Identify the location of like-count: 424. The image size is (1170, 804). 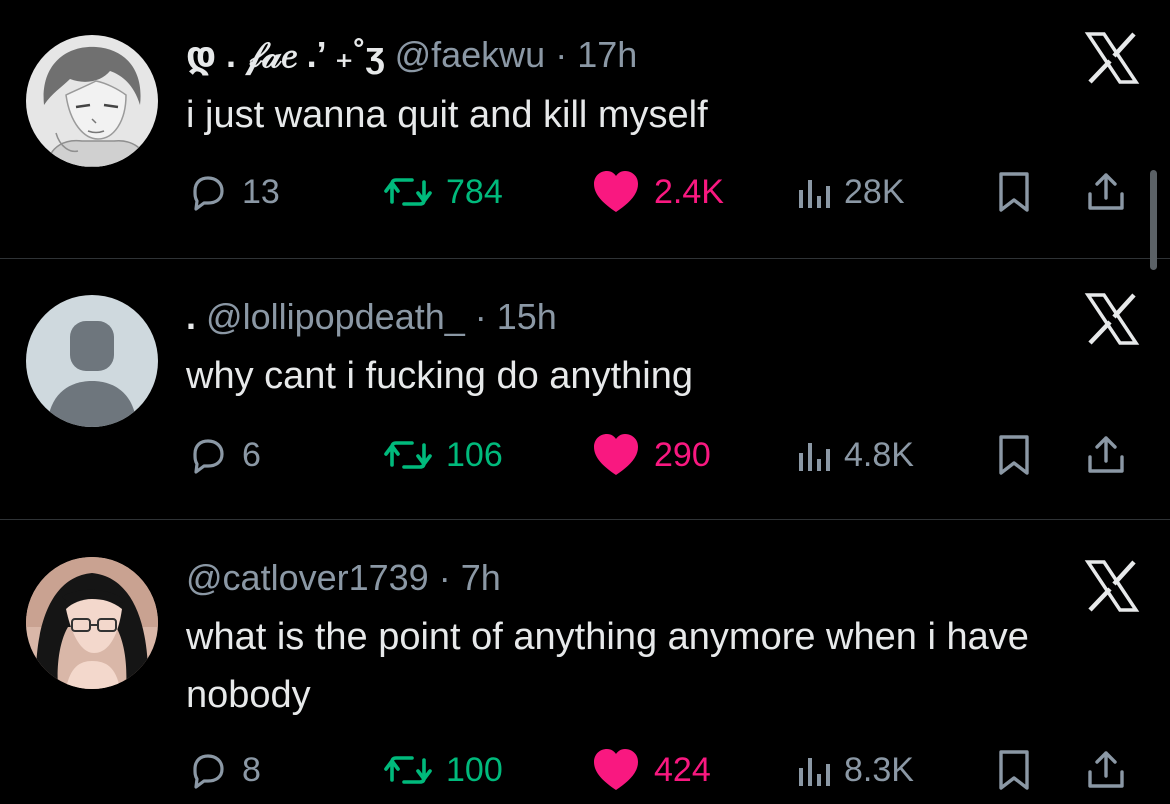
(682, 769).